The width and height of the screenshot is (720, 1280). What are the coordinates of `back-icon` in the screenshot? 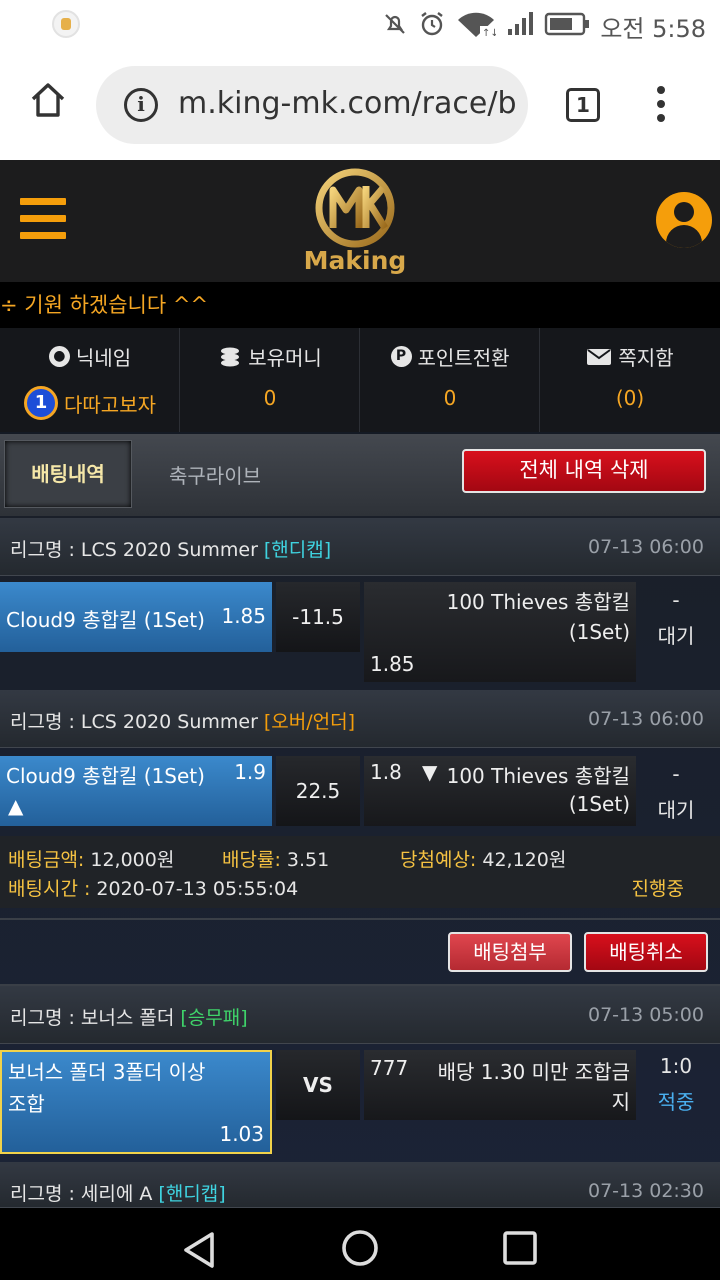 It's located at (200, 1250).